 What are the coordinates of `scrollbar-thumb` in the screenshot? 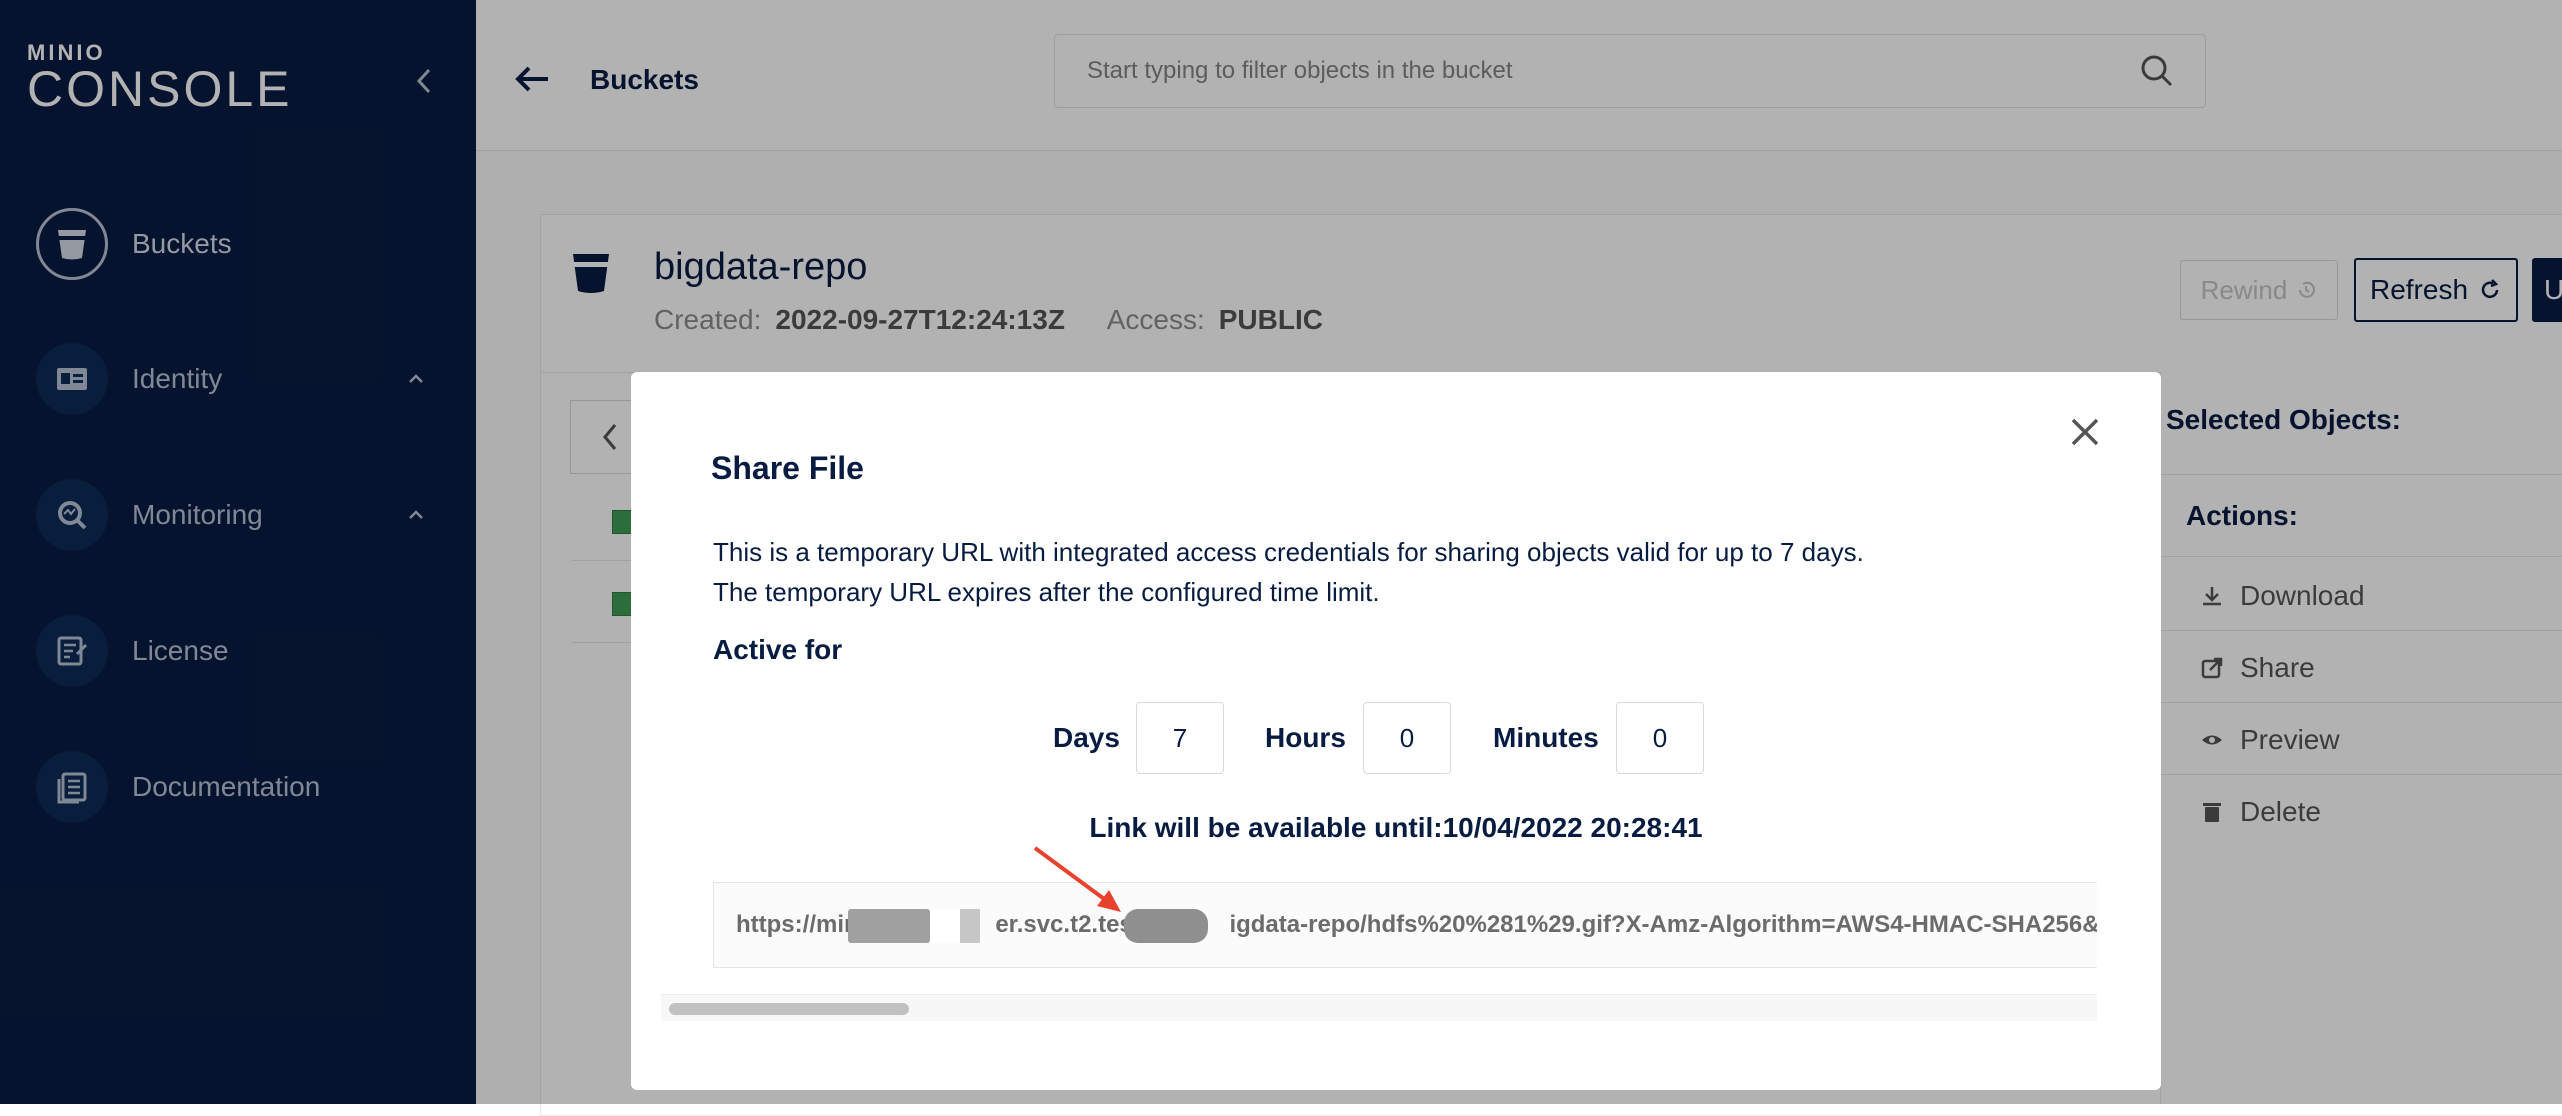 It's located at (789, 1009).